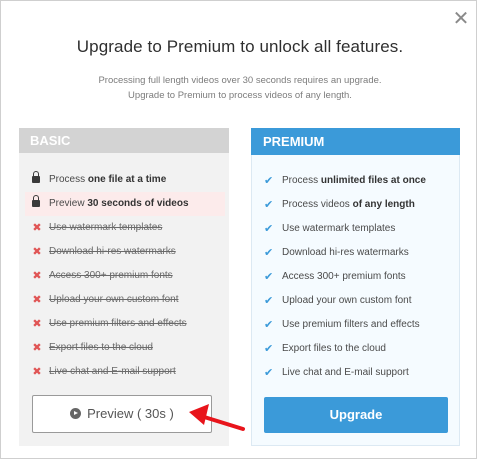 Image resolution: width=478 pixels, height=460 pixels. What do you see at coordinates (125, 228) in the screenshot?
I see `basic-feature-watermark-templates: ✖ Use watermark templates` at bounding box center [125, 228].